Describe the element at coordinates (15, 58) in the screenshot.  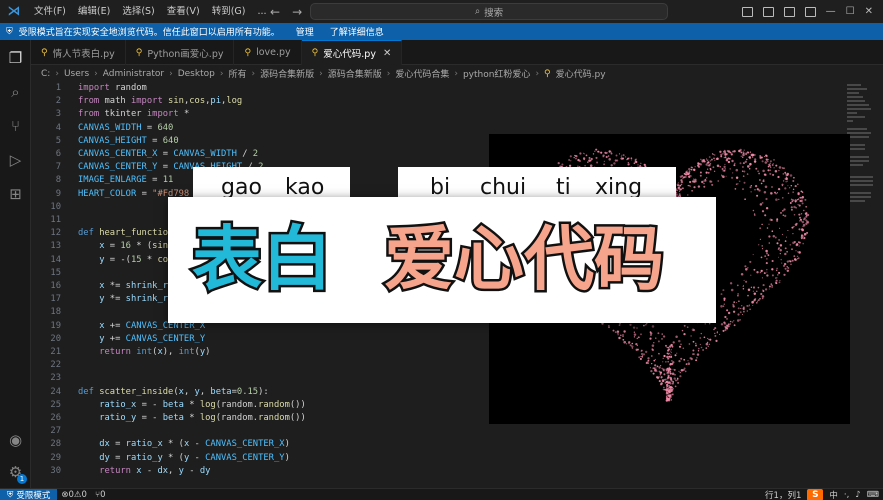
I see `explorer-icon: ❐` at that location.